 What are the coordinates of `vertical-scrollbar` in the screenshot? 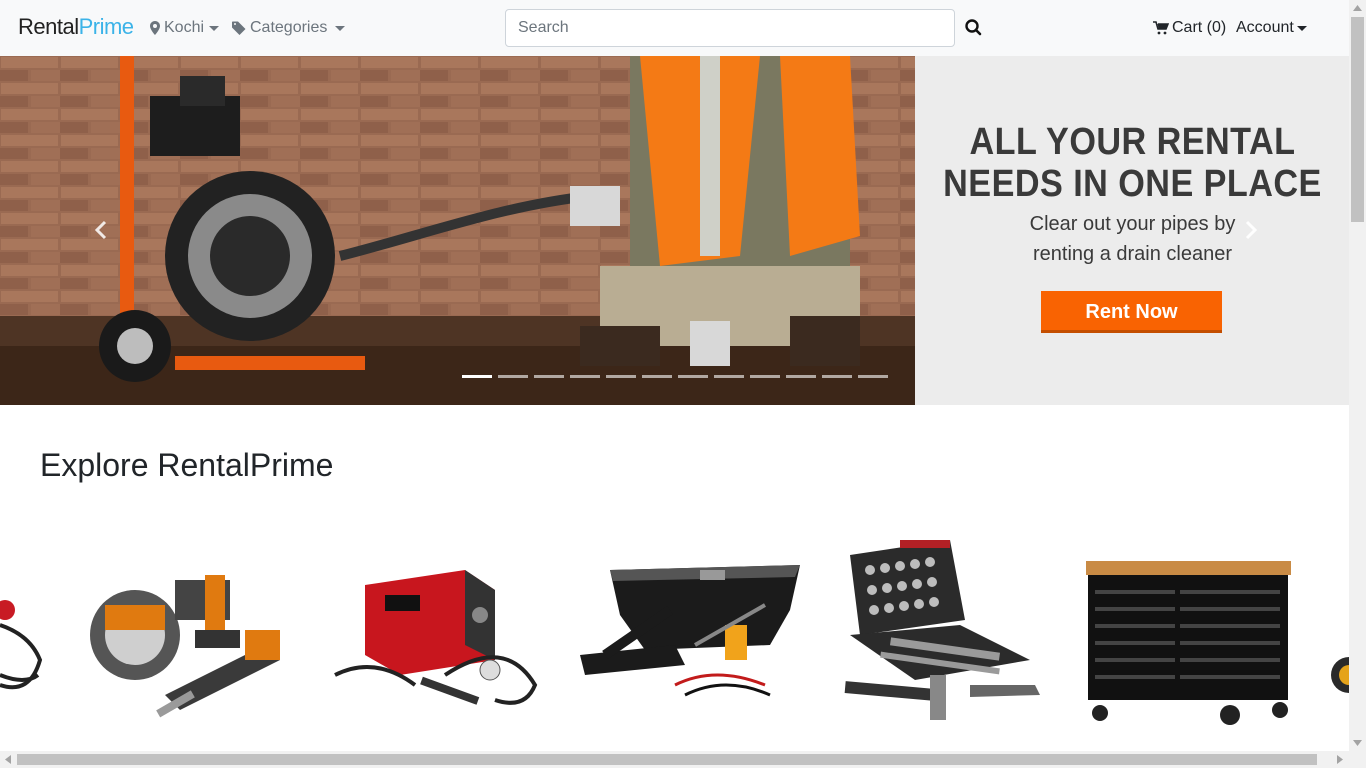 It's located at (1357, 384).